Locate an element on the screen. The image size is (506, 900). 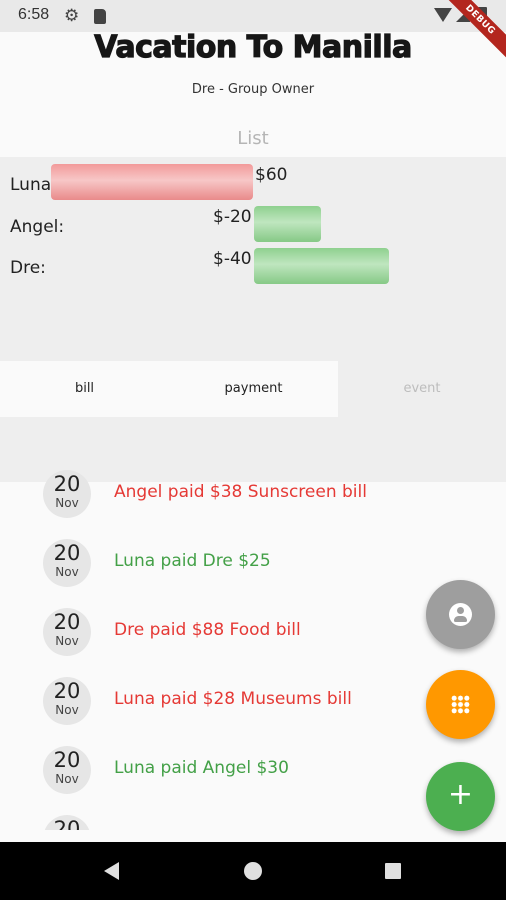
home-icon is located at coordinates (253, 871).